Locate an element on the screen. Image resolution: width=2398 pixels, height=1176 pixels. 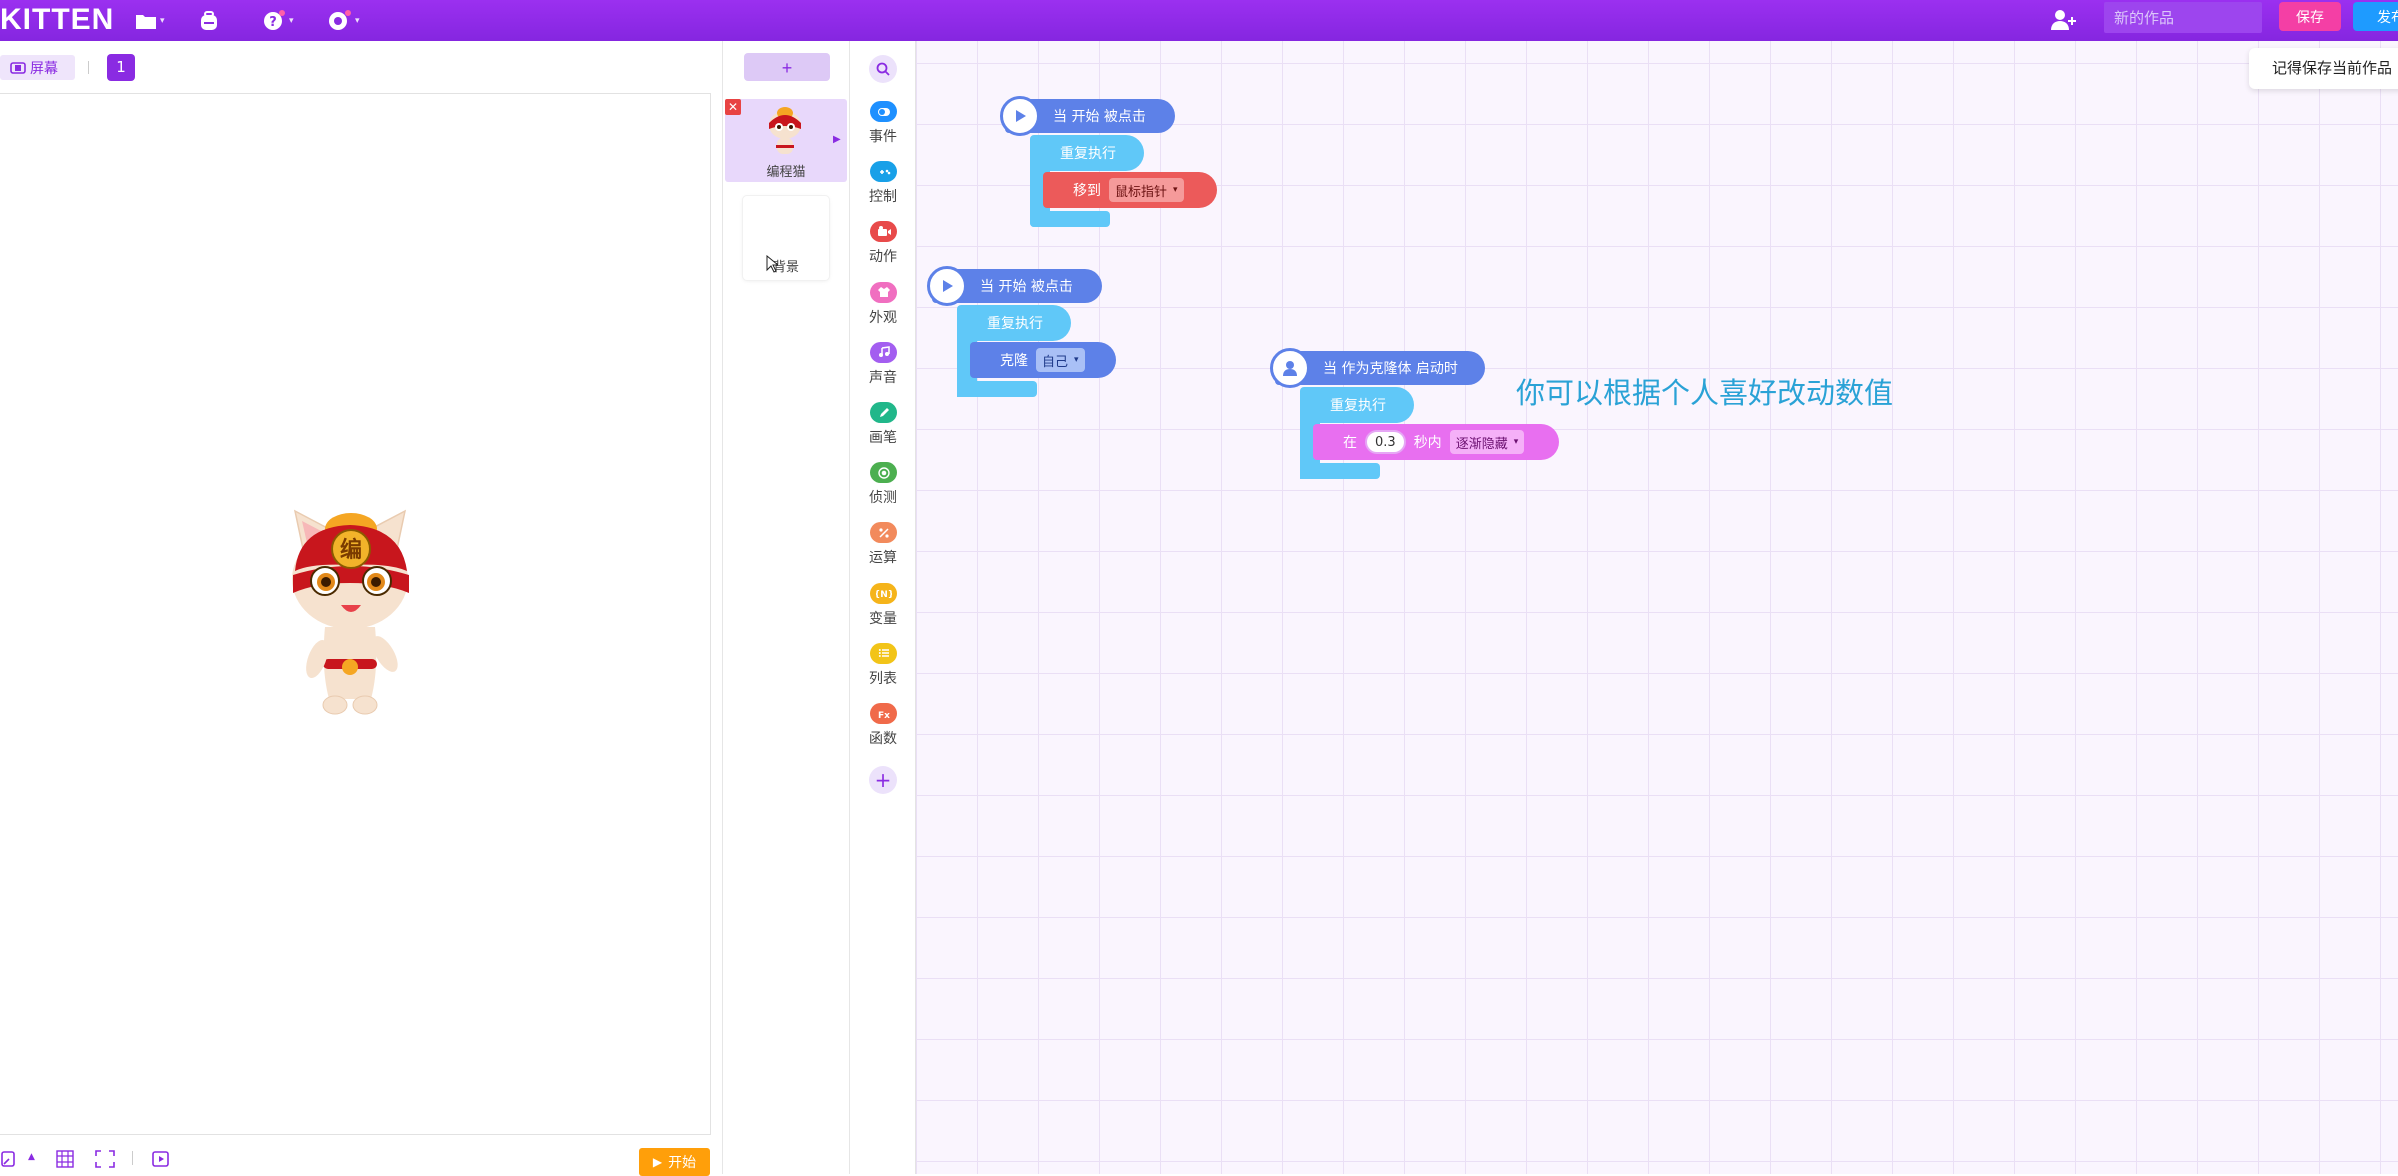
target-dropdown: 鼠标指针 ▾ is located at coordinates (1146, 190).